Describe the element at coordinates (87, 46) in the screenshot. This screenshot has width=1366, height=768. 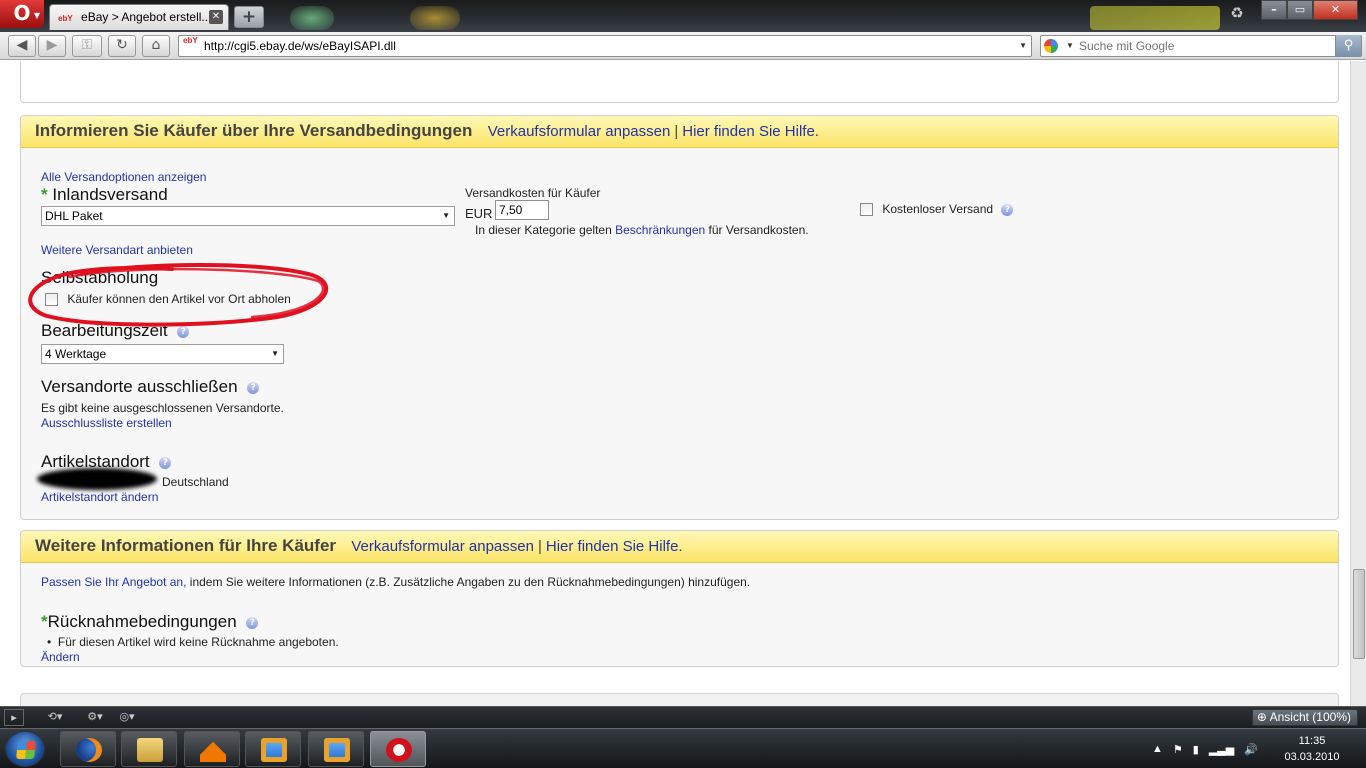
I see `key-icon: ⚿` at that location.